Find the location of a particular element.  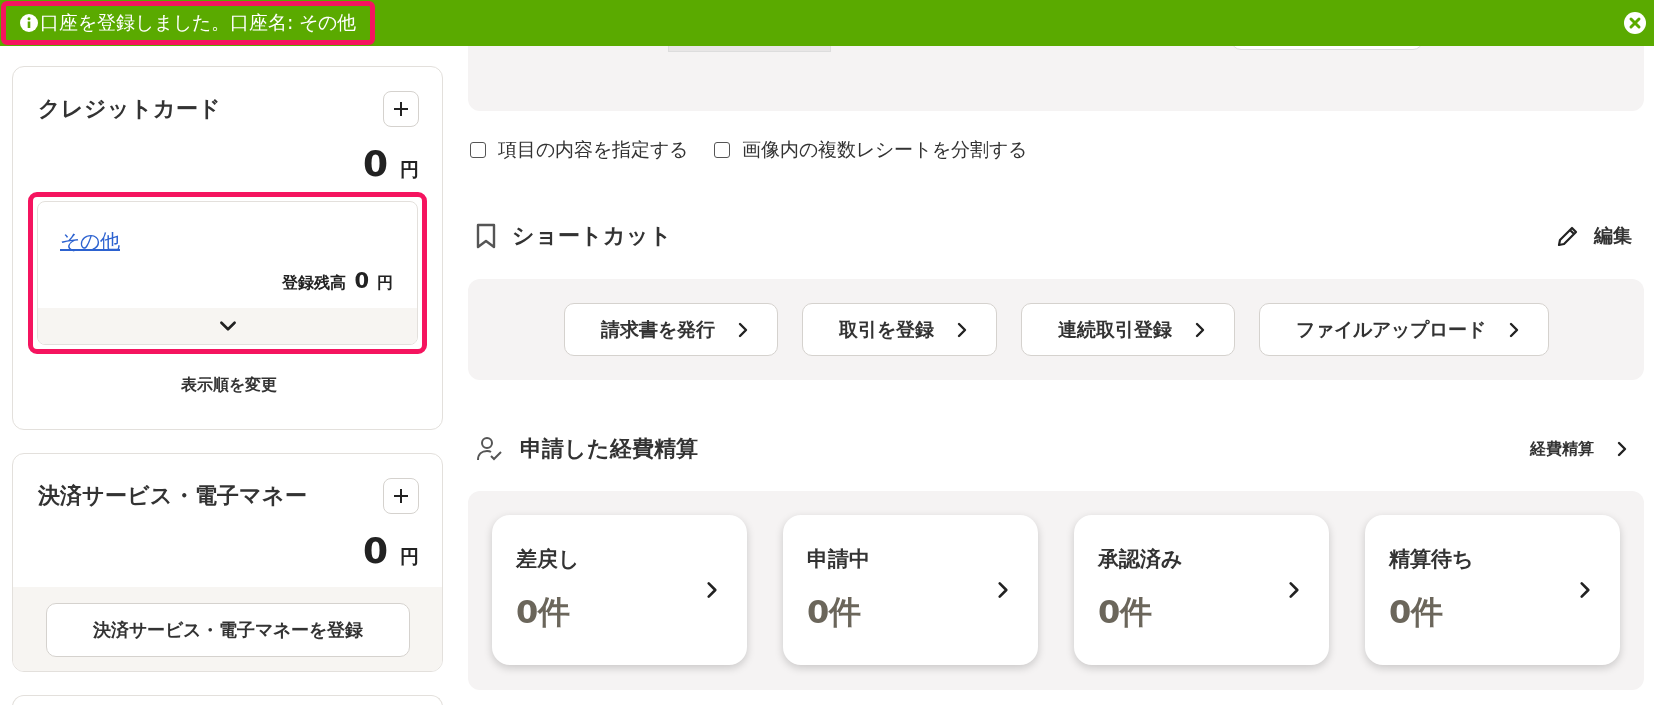

checkbox-option: 画像内の複数レシートを分割する is located at coordinates (870, 150).